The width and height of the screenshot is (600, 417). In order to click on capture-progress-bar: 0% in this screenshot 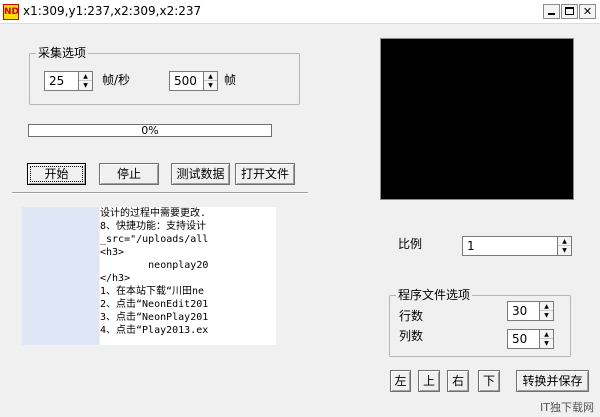, I will do `click(150, 130)`.